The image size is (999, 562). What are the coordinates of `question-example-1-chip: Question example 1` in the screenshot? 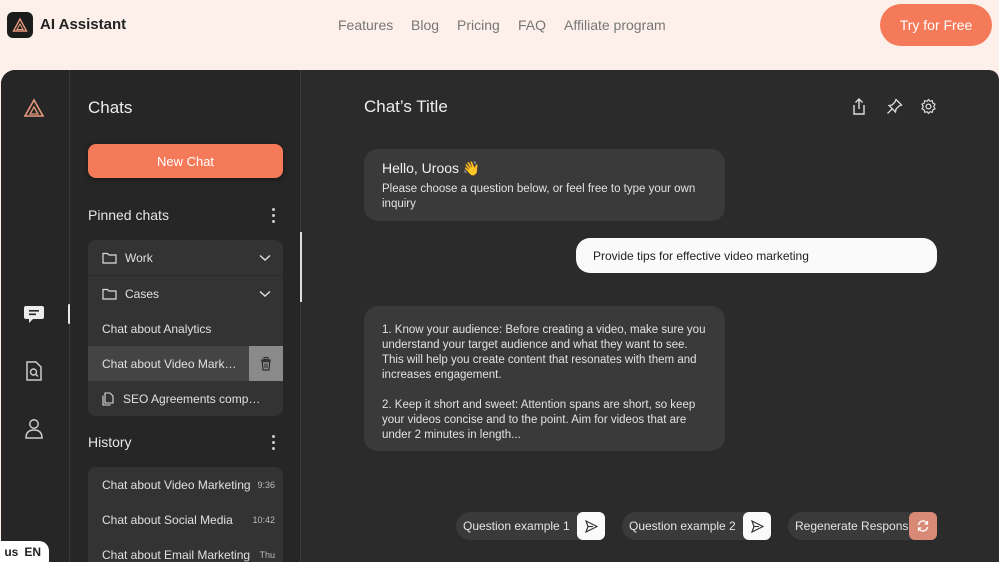 It's located at (530, 526).